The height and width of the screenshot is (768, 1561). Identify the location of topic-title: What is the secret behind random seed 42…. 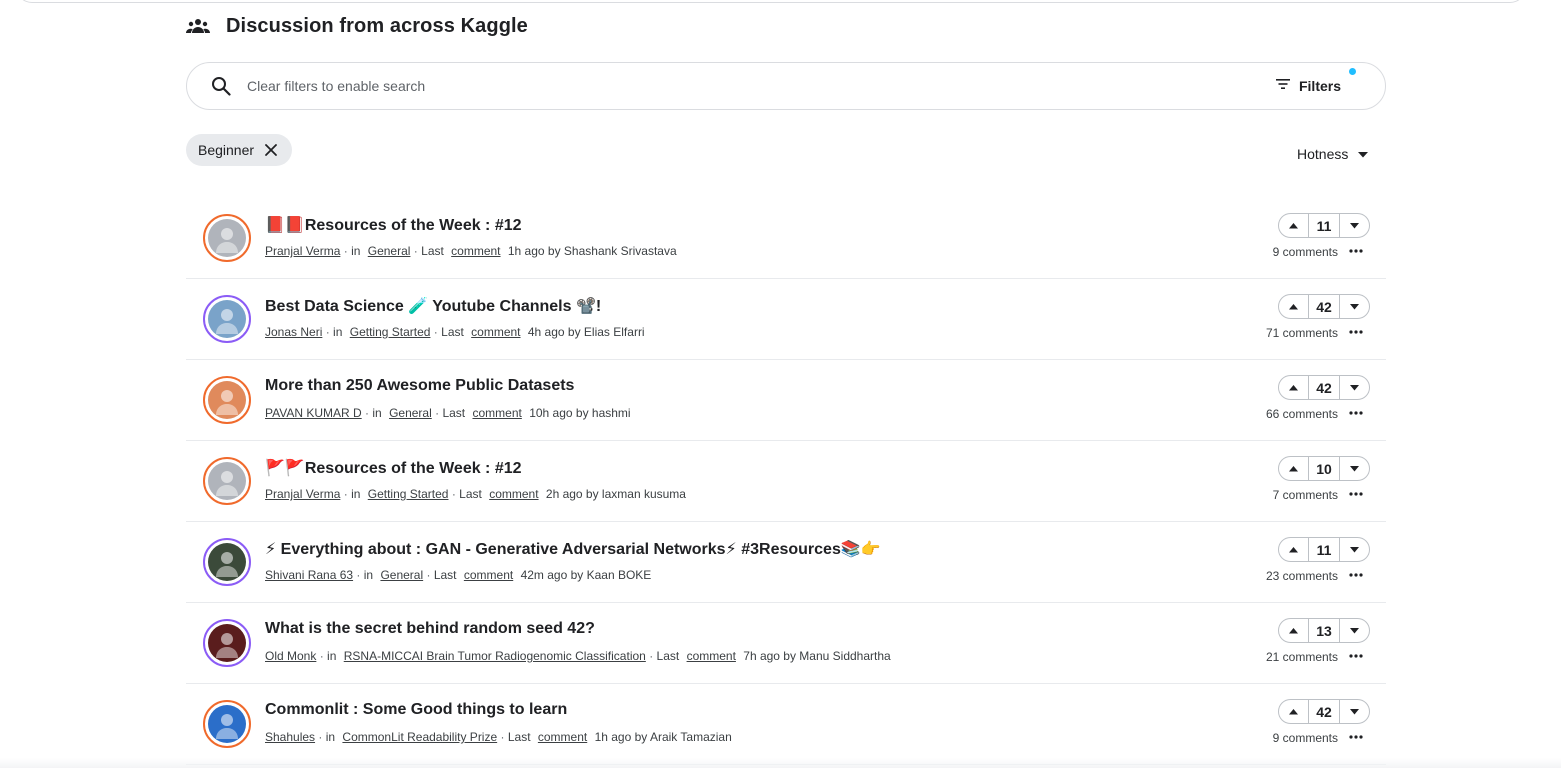
(430, 629).